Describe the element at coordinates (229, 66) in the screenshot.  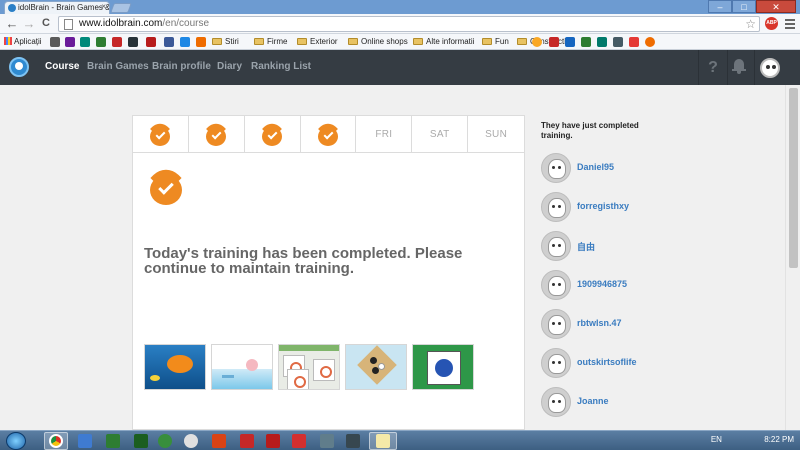
I see `nav-diary: Diary` at that location.